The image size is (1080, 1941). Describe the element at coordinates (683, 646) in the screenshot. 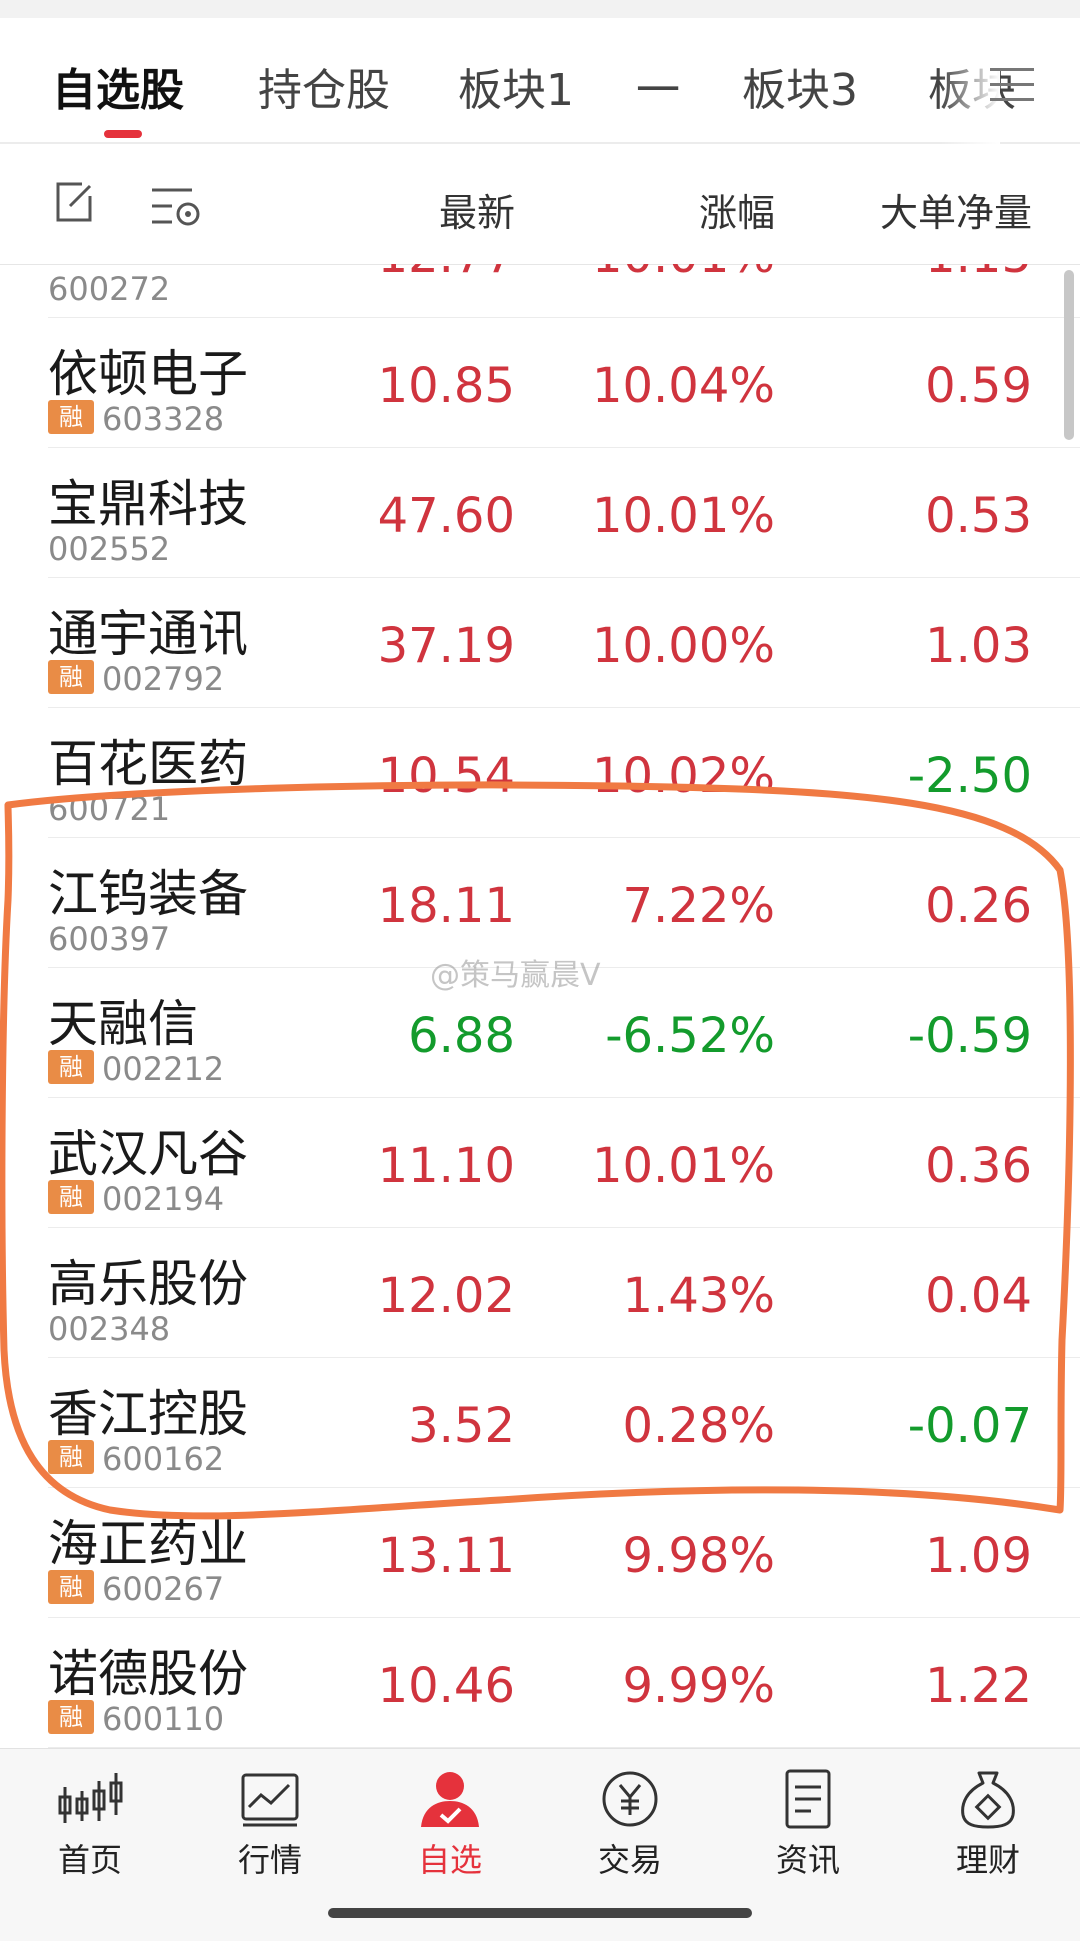

I see `stock-change: 10.00%` at that location.